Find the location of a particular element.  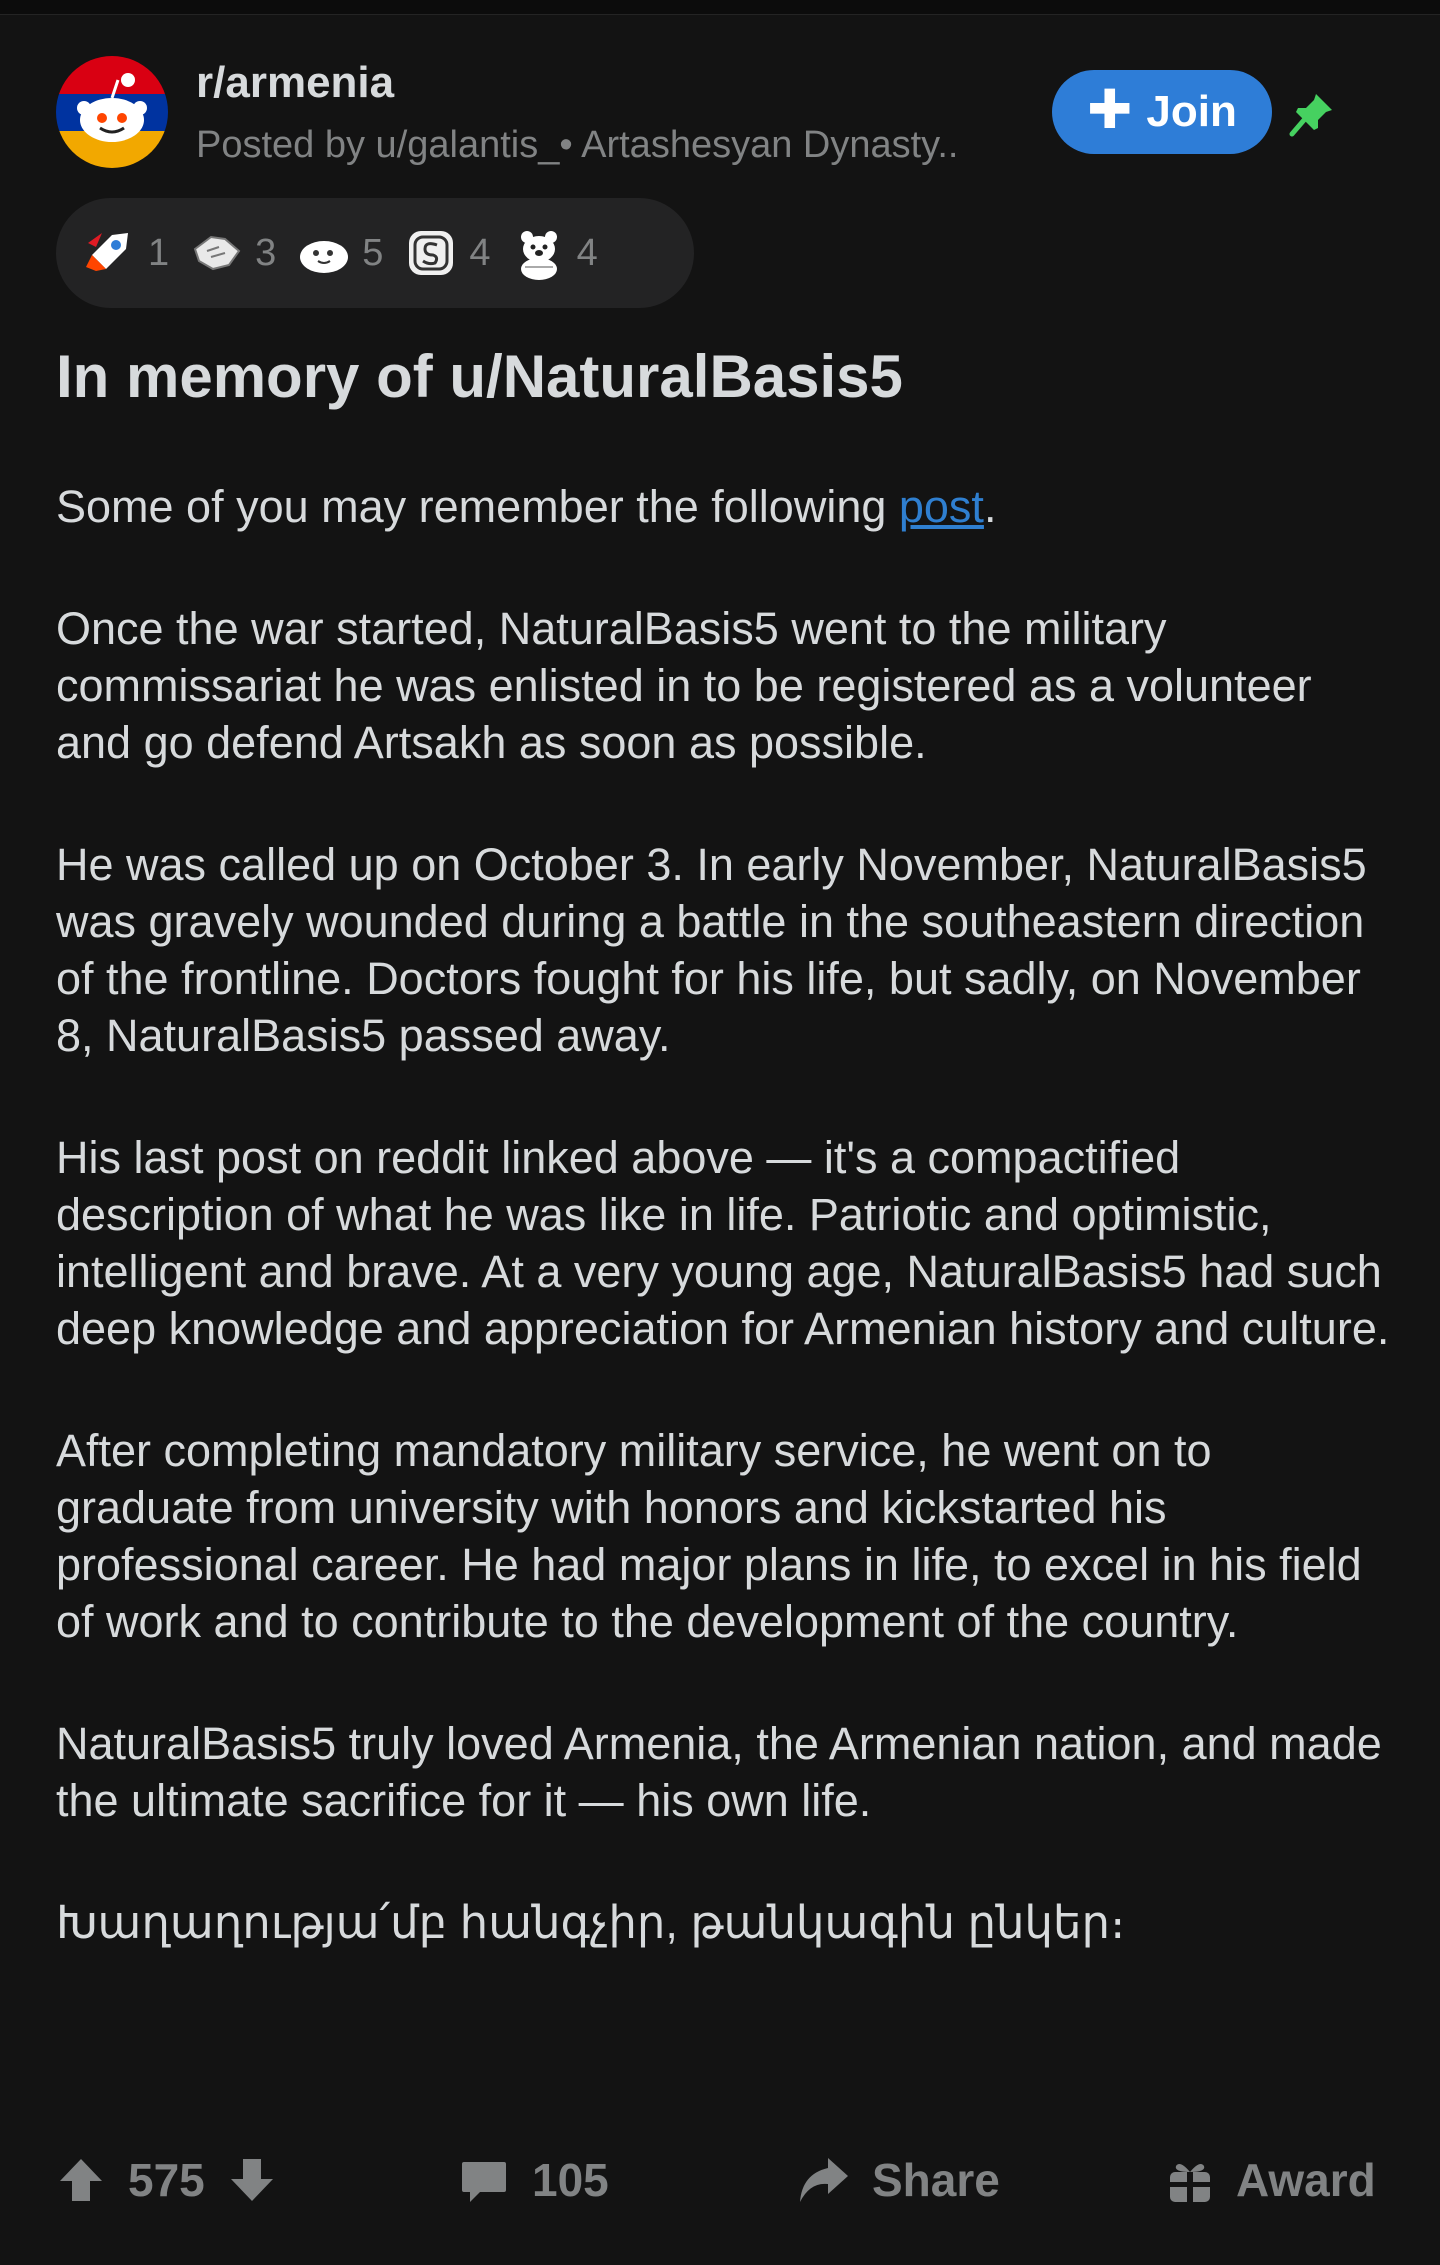

pin-icon is located at coordinates (1310, 115).